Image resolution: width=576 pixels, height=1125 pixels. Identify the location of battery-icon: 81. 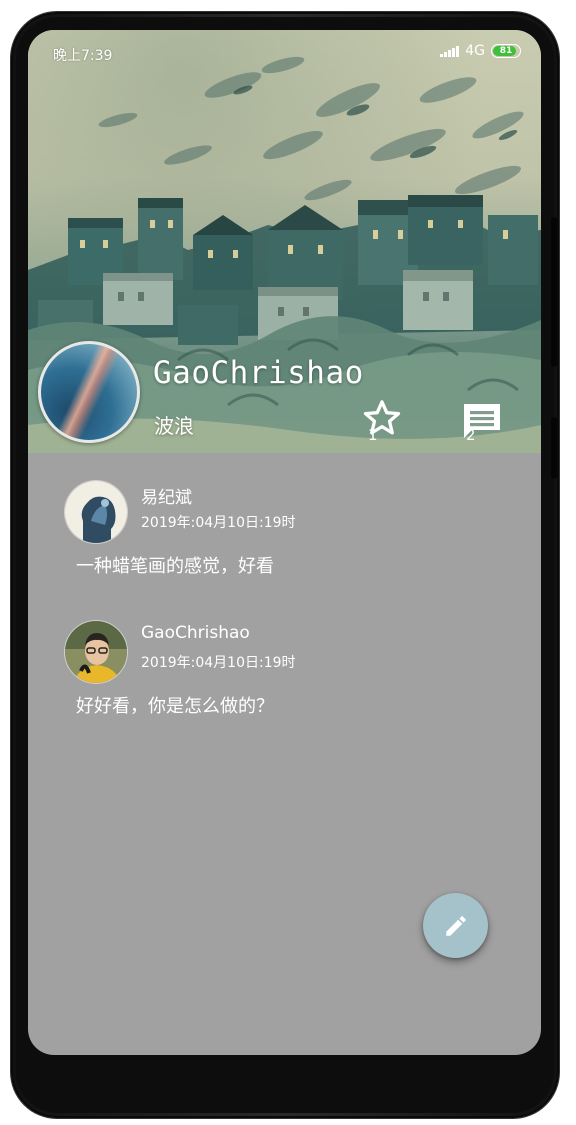
(506, 51).